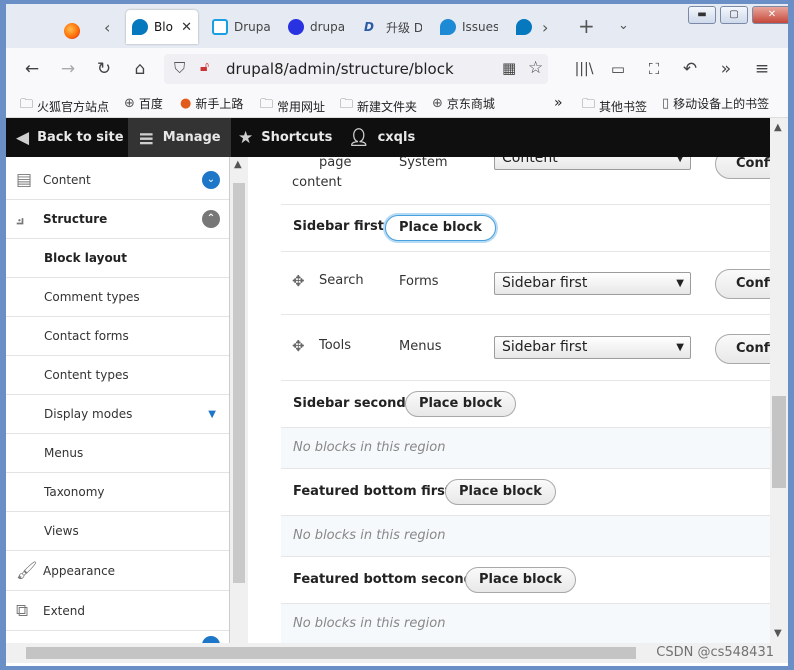 This screenshot has width=794, height=670. I want to click on d-logo-icon: D, so click(369, 27).